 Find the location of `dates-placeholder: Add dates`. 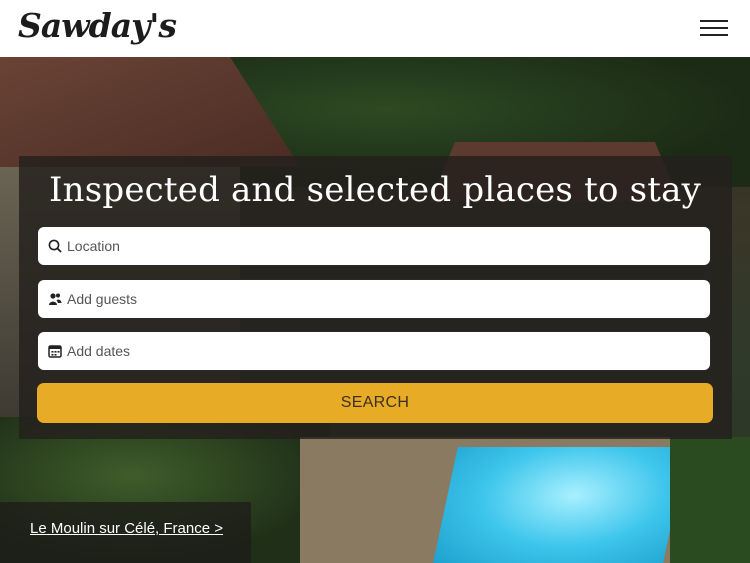

dates-placeholder: Add dates is located at coordinates (99, 351).